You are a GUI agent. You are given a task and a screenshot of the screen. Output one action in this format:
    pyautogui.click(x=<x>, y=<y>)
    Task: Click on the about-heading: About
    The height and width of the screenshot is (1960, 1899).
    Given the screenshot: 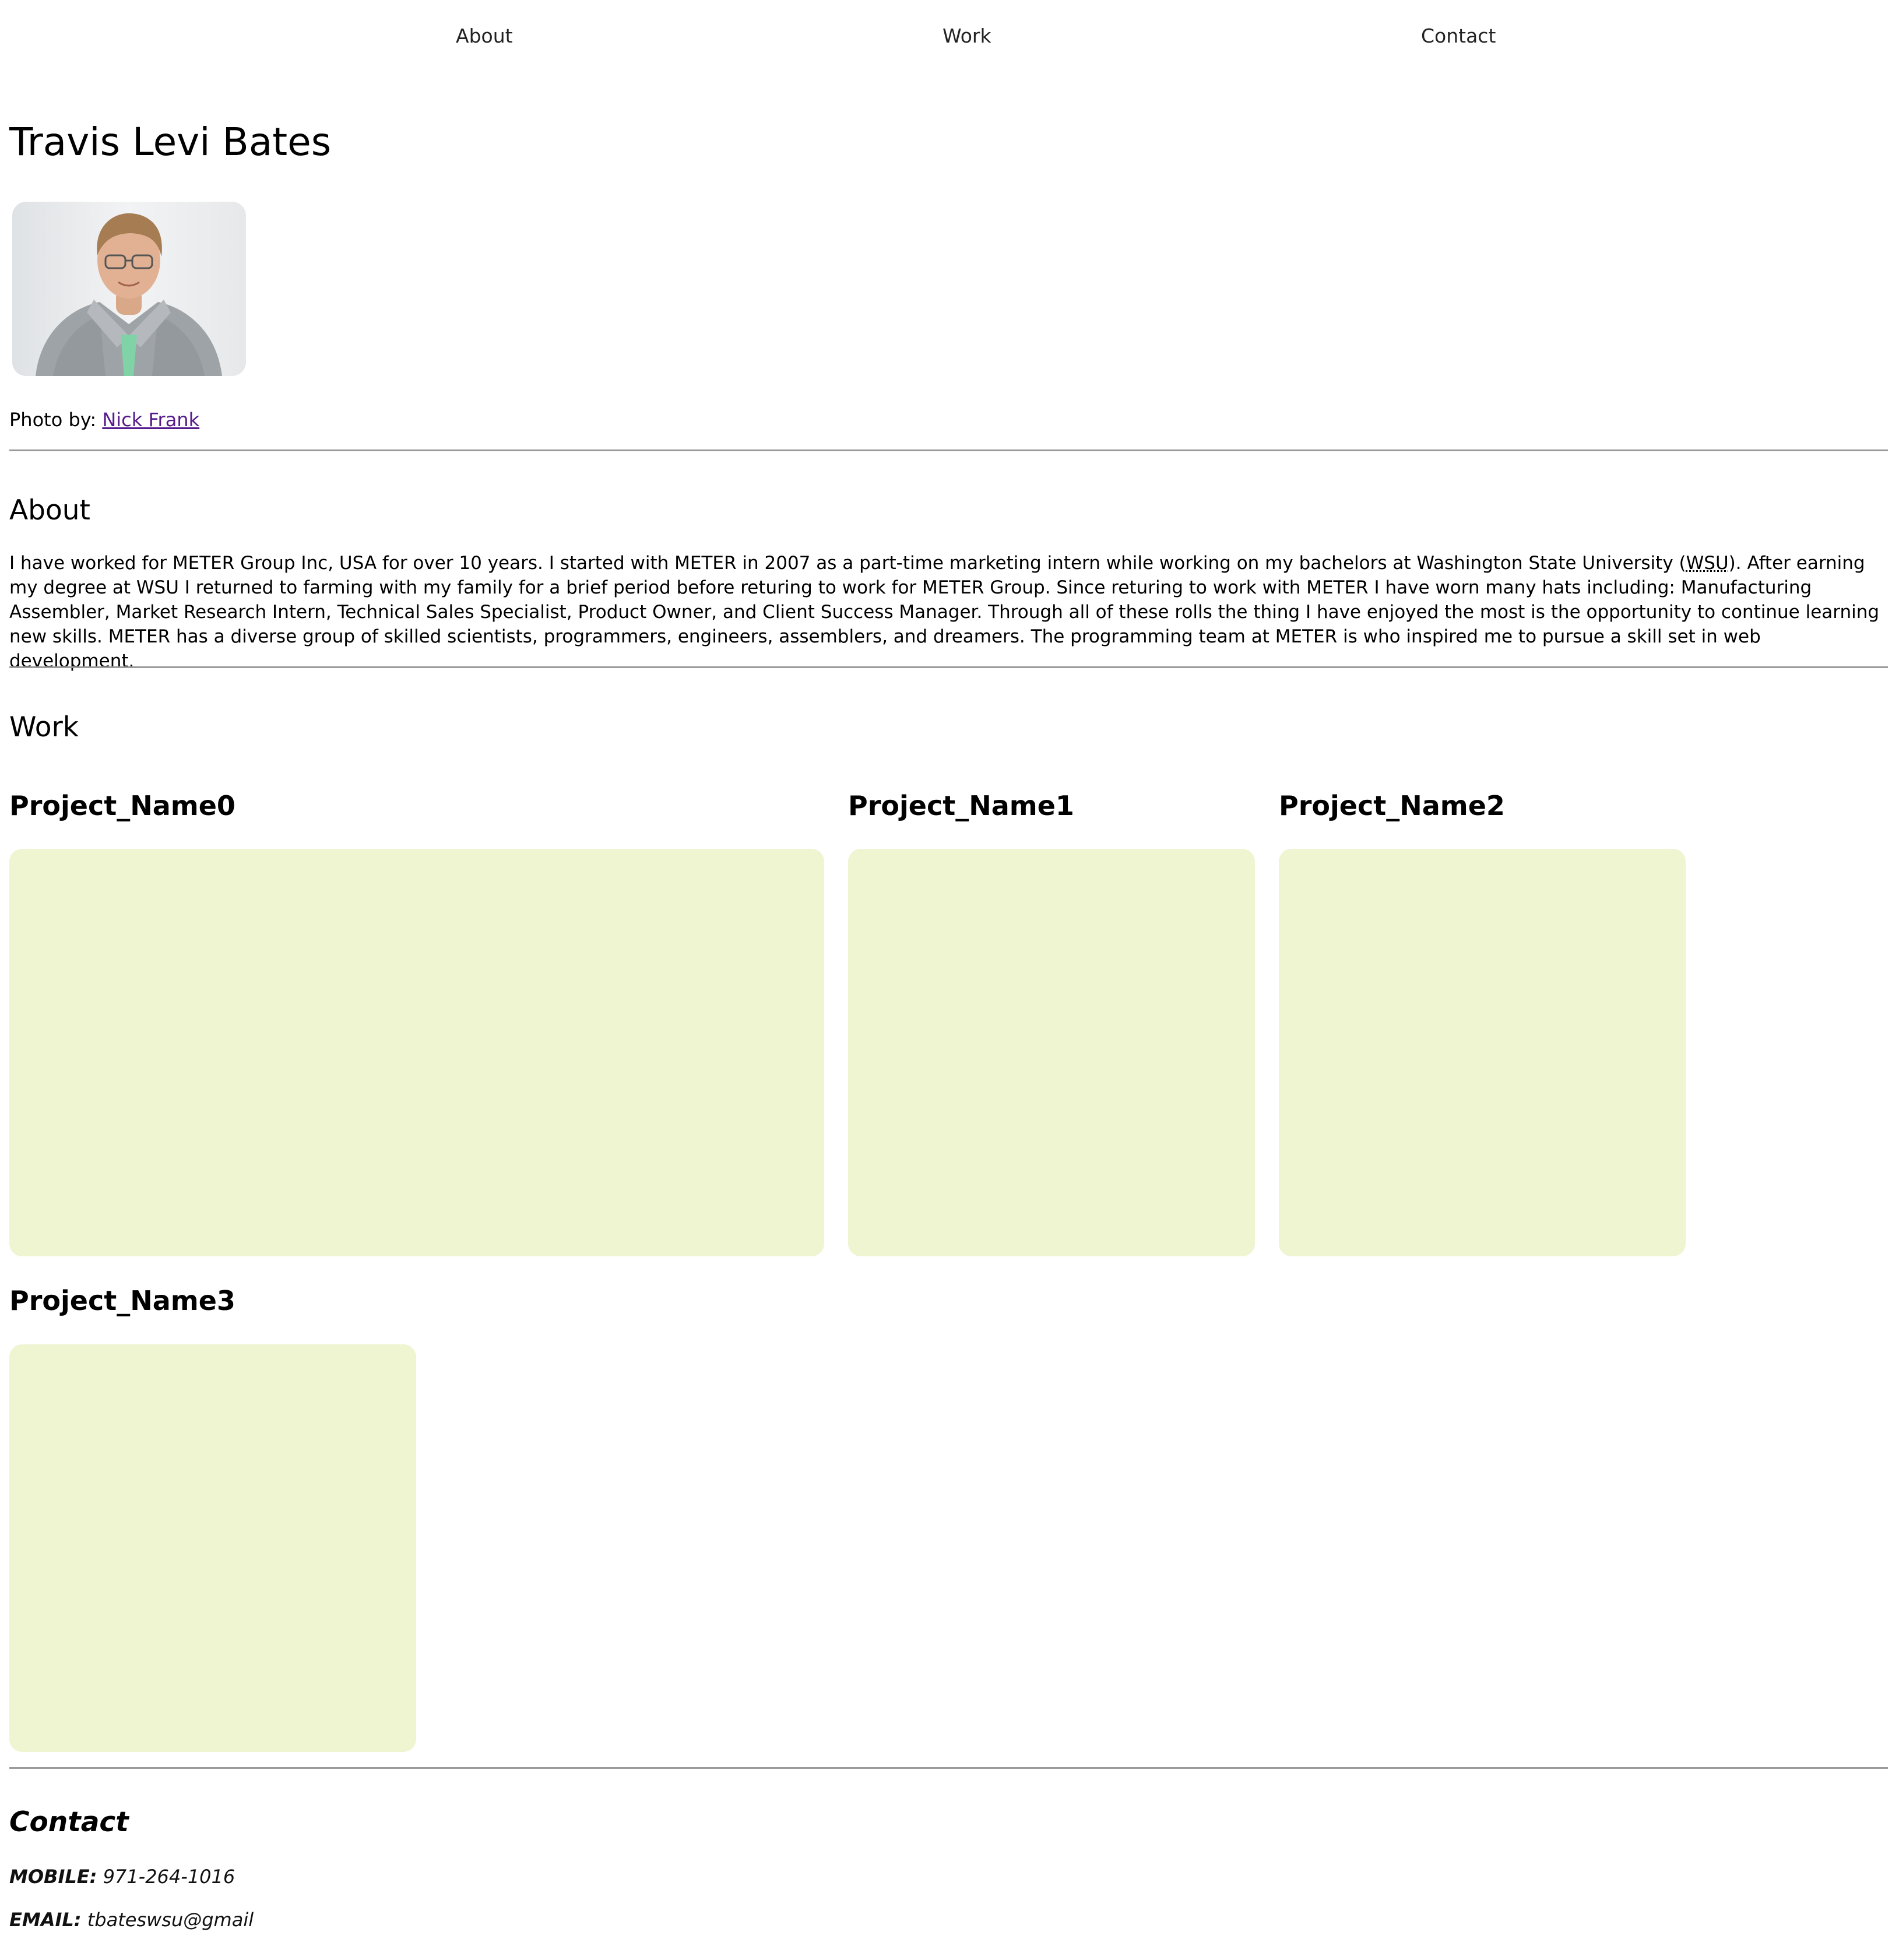 What is the action you would take?
    pyautogui.click(x=49, y=510)
    